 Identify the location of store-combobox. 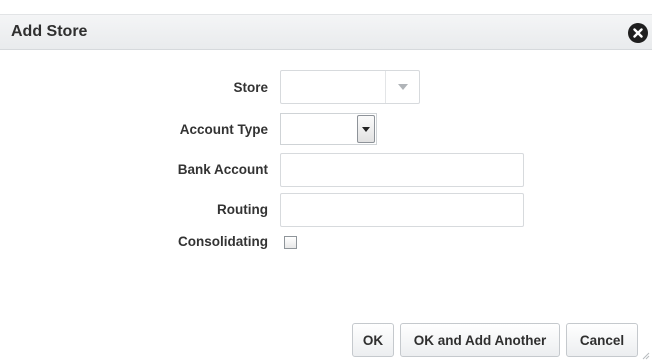
(350, 87).